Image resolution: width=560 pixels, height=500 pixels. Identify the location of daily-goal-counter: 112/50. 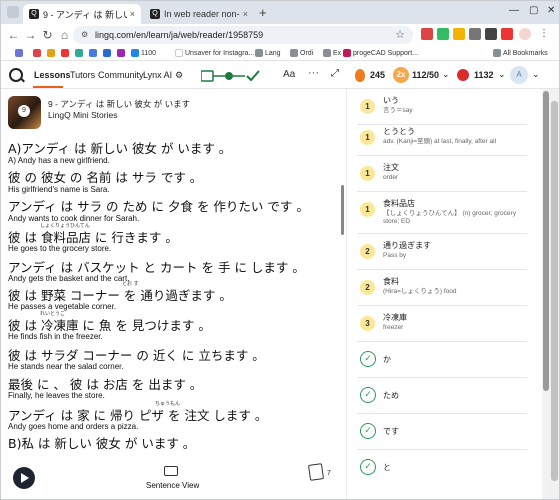
(425, 75).